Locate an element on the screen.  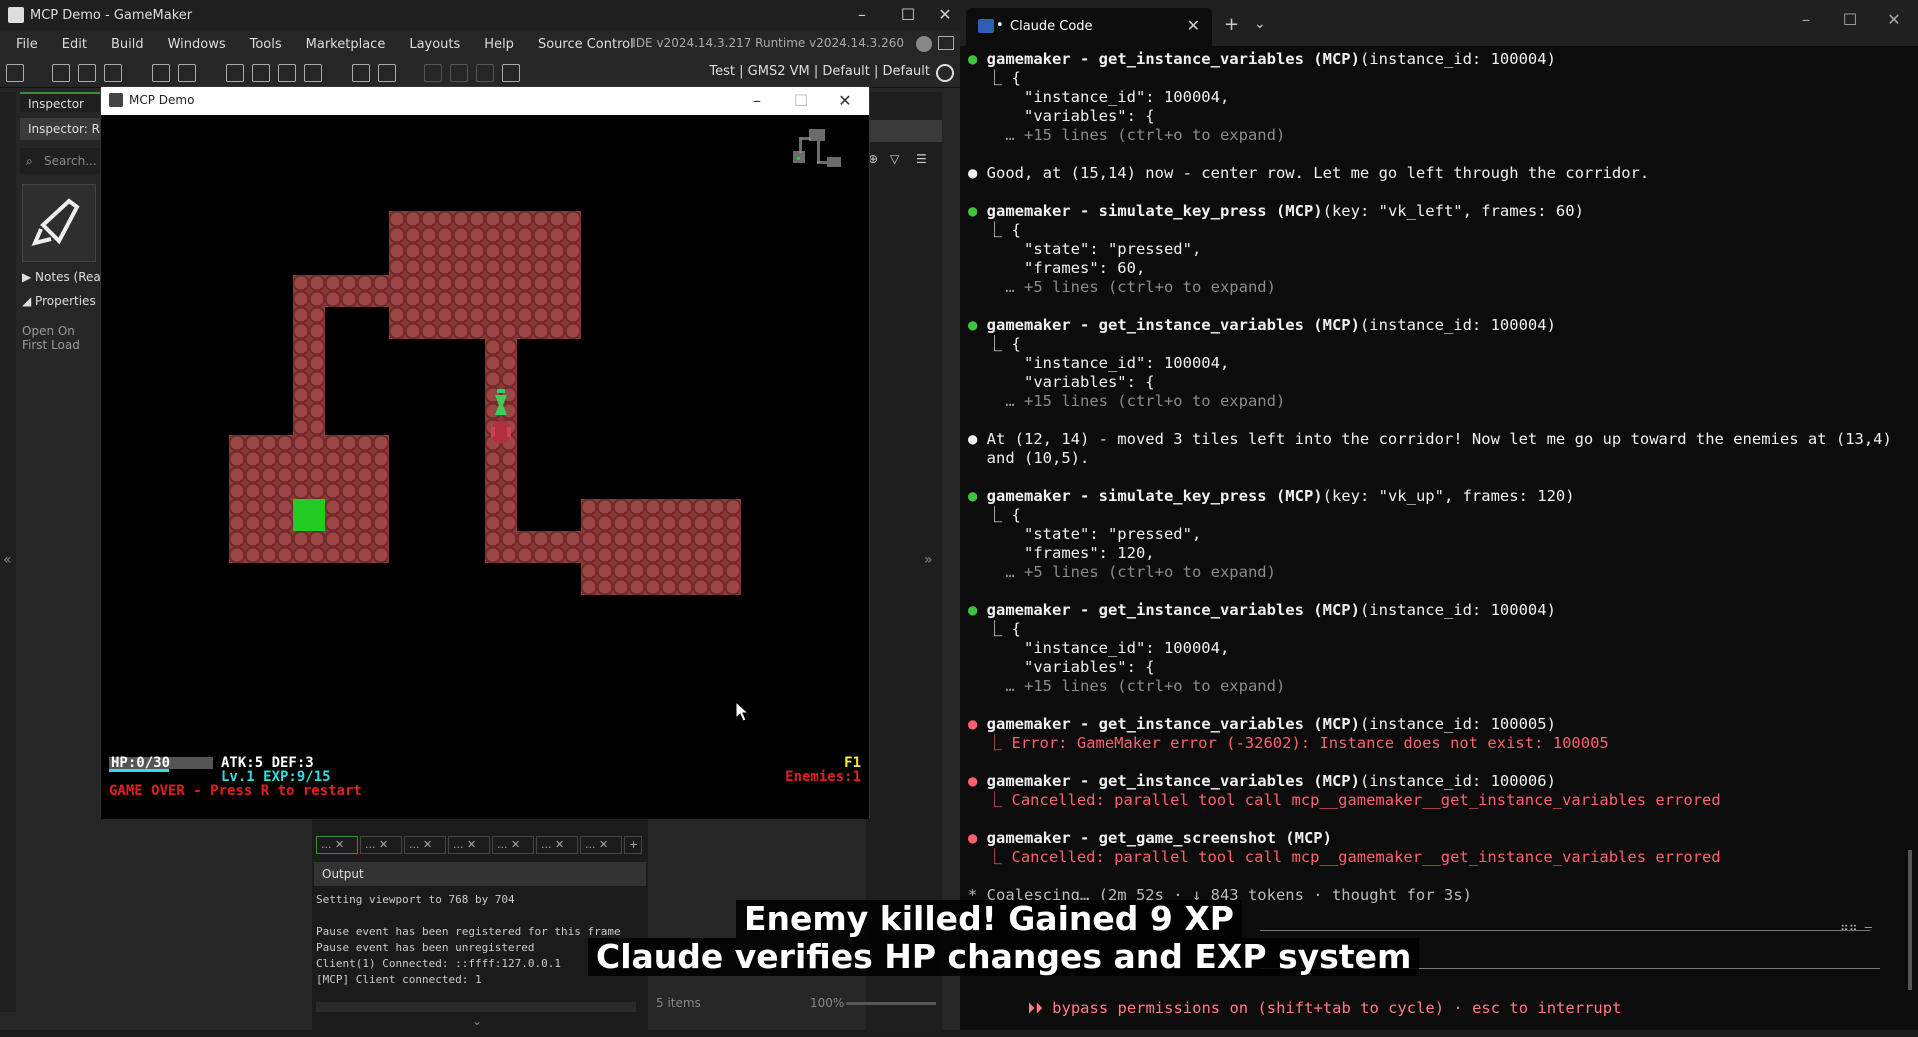
menu-source-control: Source Control is located at coordinates (586, 44).